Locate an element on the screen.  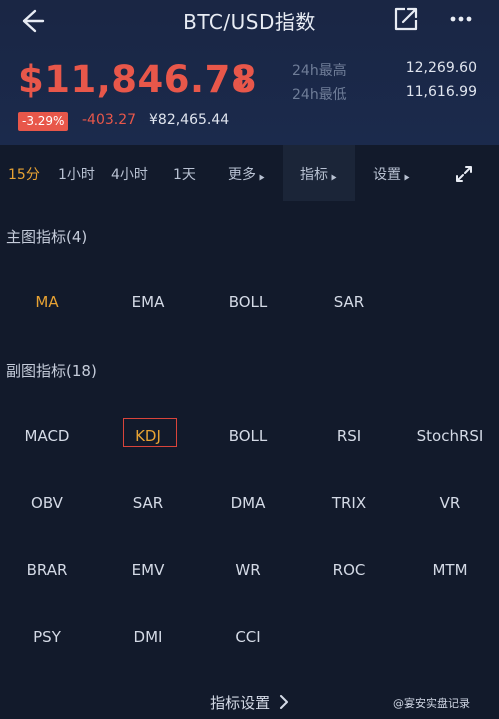
indicator-dmi: DMI is located at coordinates (148, 637).